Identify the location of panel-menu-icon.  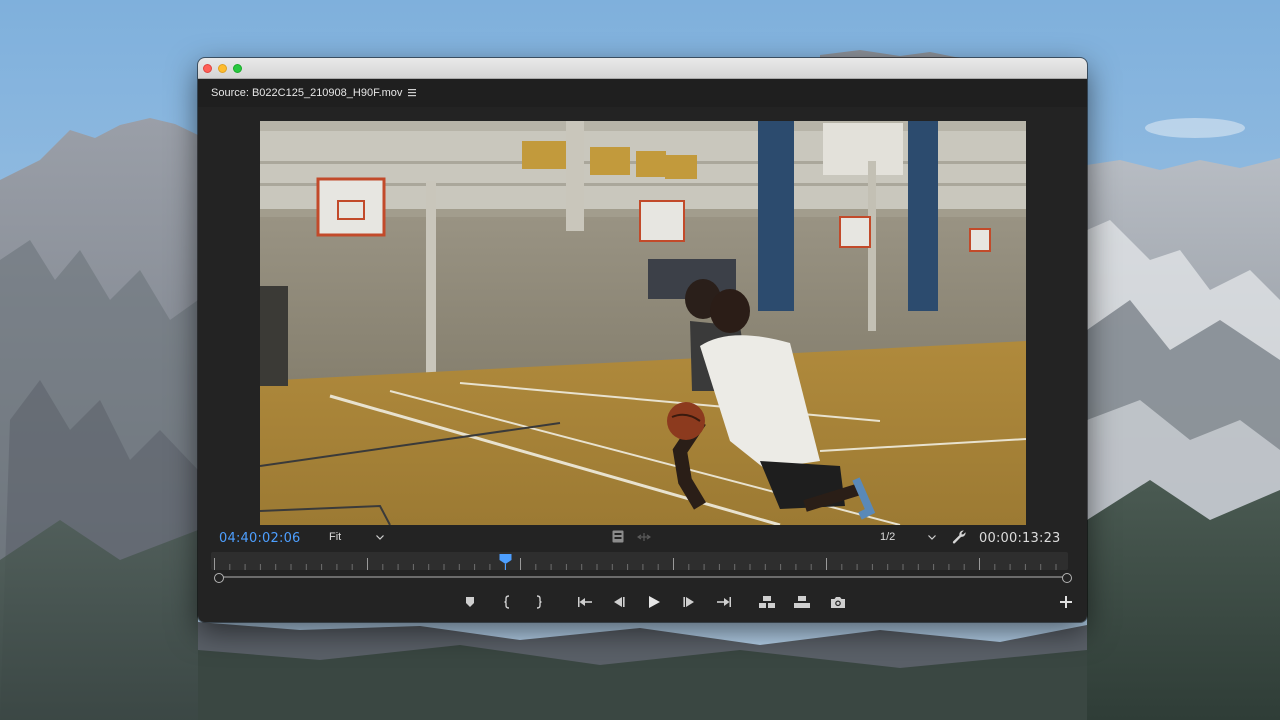
(412, 92).